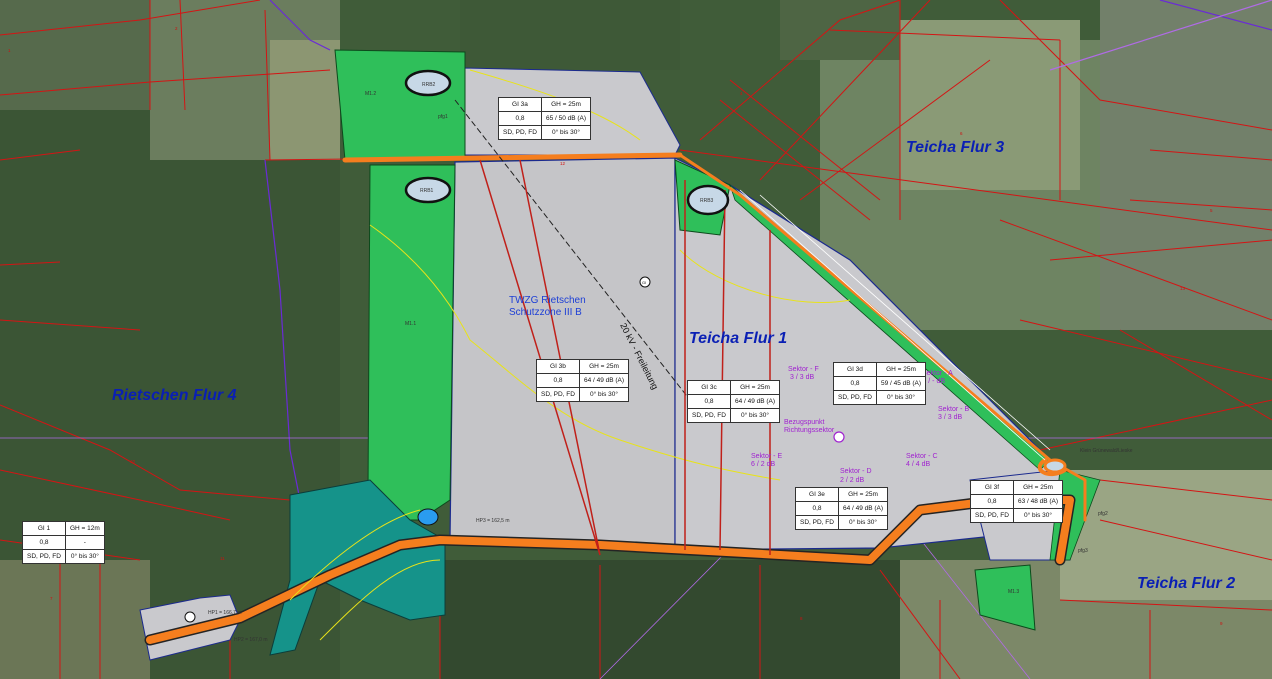 The image size is (1272, 679). Describe the element at coordinates (410, 324) in the screenshot. I see `area-code-m1-1: M1.1` at that location.